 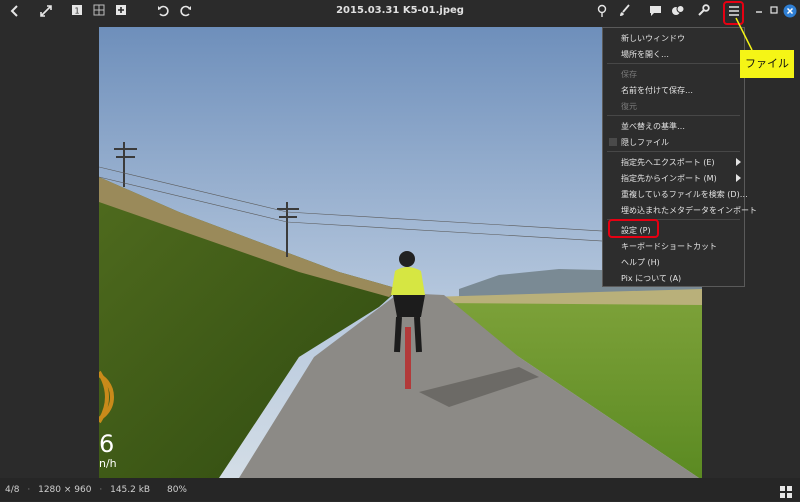 What do you see at coordinates (400, 489) in the screenshot?
I see `status-bar: 4/8 · 1280 × 960 · 145.2 kB 80%` at bounding box center [400, 489].